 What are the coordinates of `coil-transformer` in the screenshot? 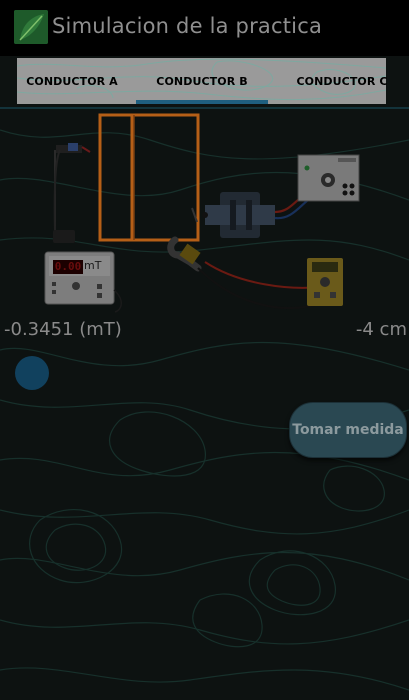 It's located at (233, 215).